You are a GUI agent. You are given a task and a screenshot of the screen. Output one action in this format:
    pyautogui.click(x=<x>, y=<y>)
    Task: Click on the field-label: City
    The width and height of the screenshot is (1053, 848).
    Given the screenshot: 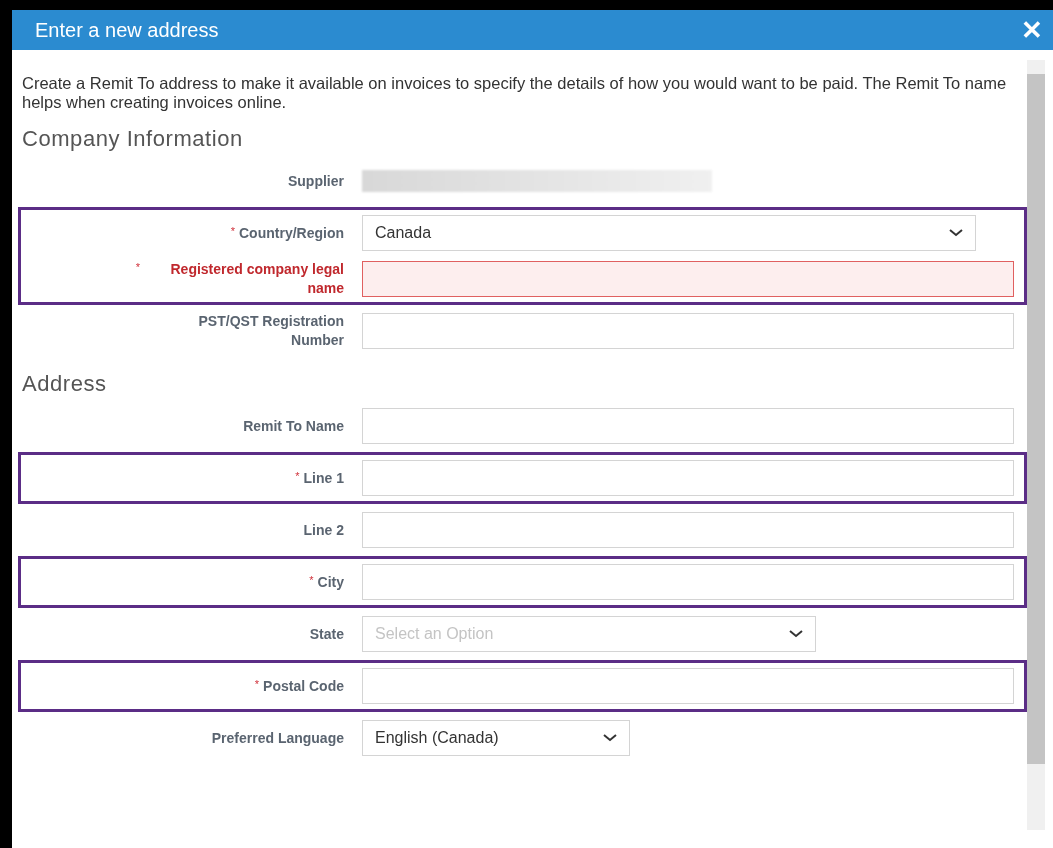 What is the action you would take?
    pyautogui.click(x=330, y=582)
    